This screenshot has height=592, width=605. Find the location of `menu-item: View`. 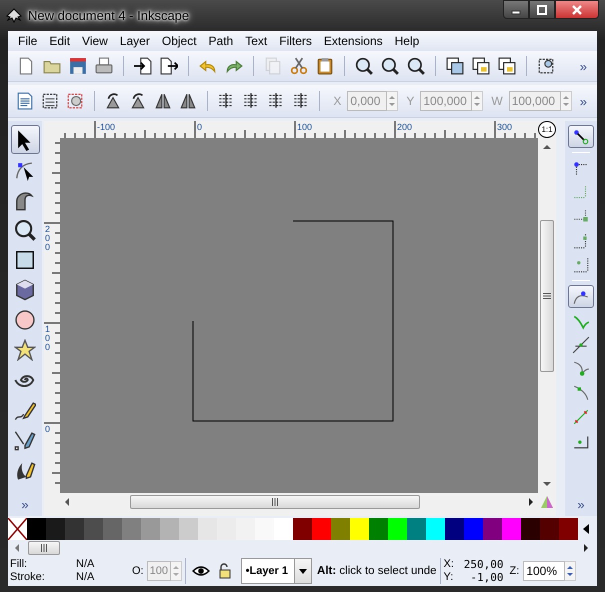

menu-item: View is located at coordinates (95, 41).